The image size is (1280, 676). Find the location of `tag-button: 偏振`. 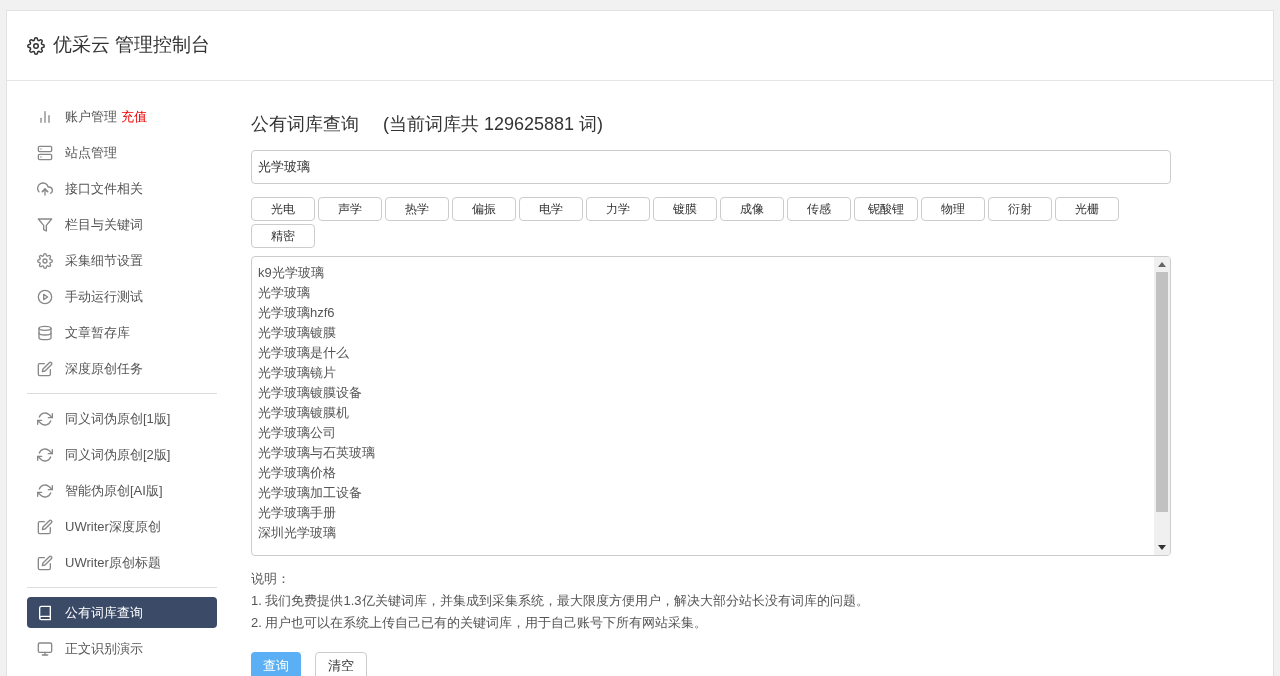

tag-button: 偏振 is located at coordinates (484, 209).